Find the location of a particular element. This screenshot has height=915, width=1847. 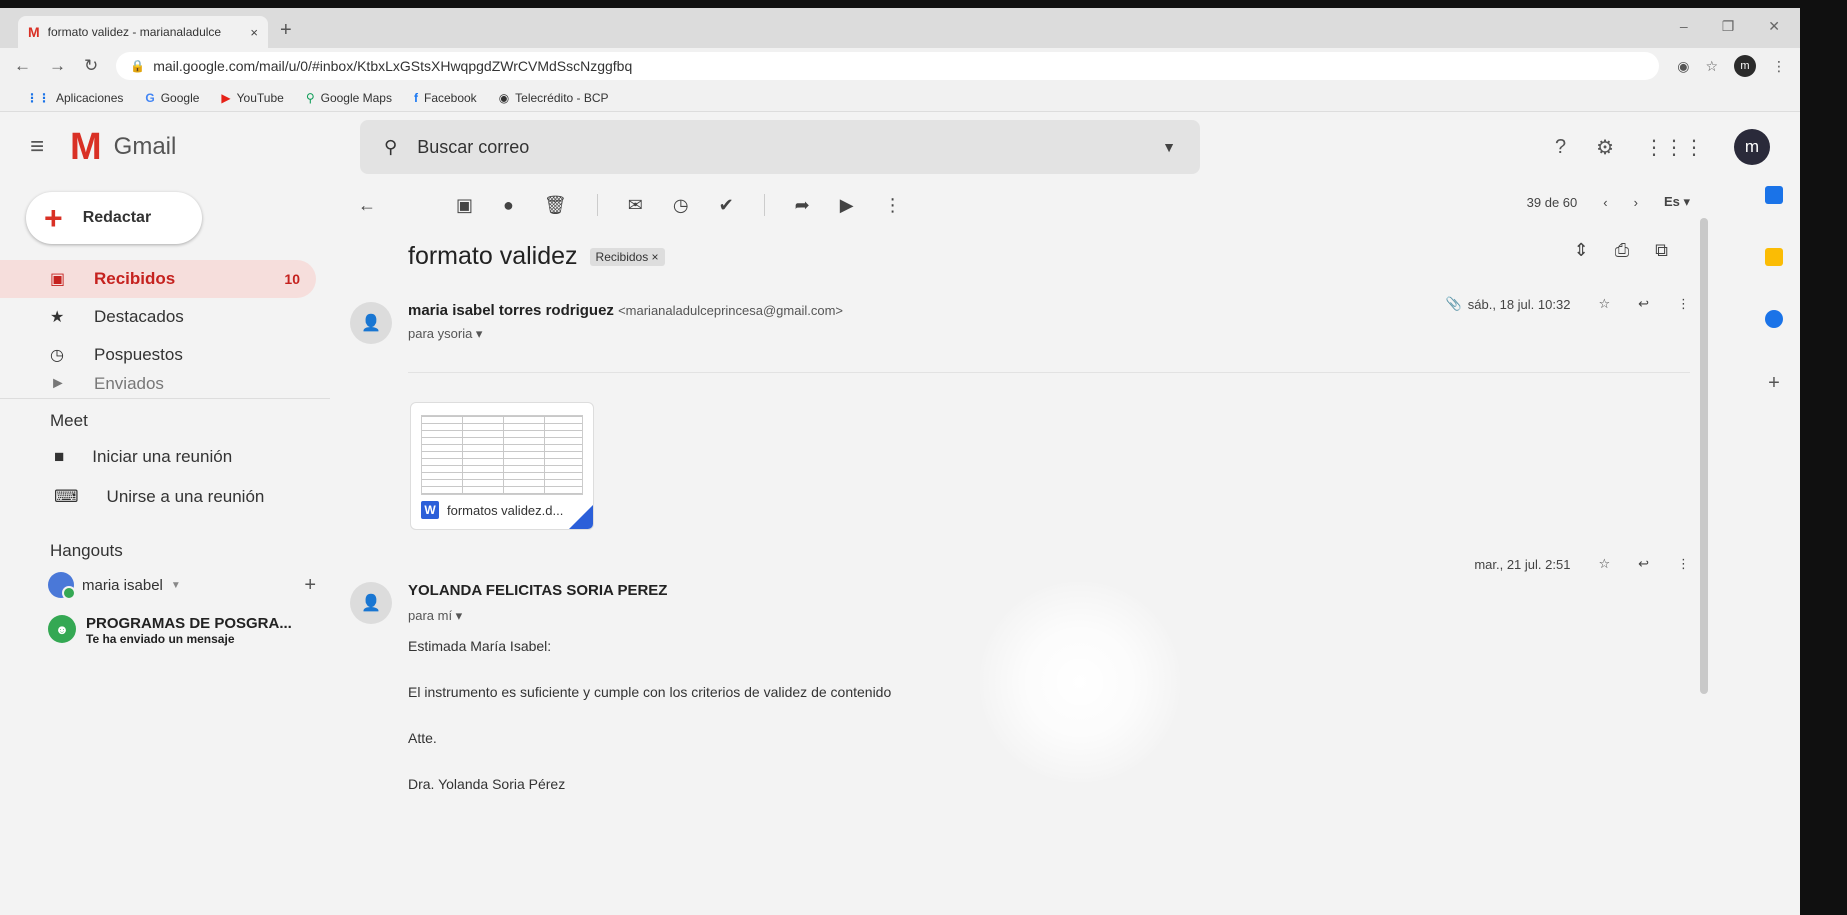

inbox-label-chip: Recibidos × is located at coordinates (627, 256).